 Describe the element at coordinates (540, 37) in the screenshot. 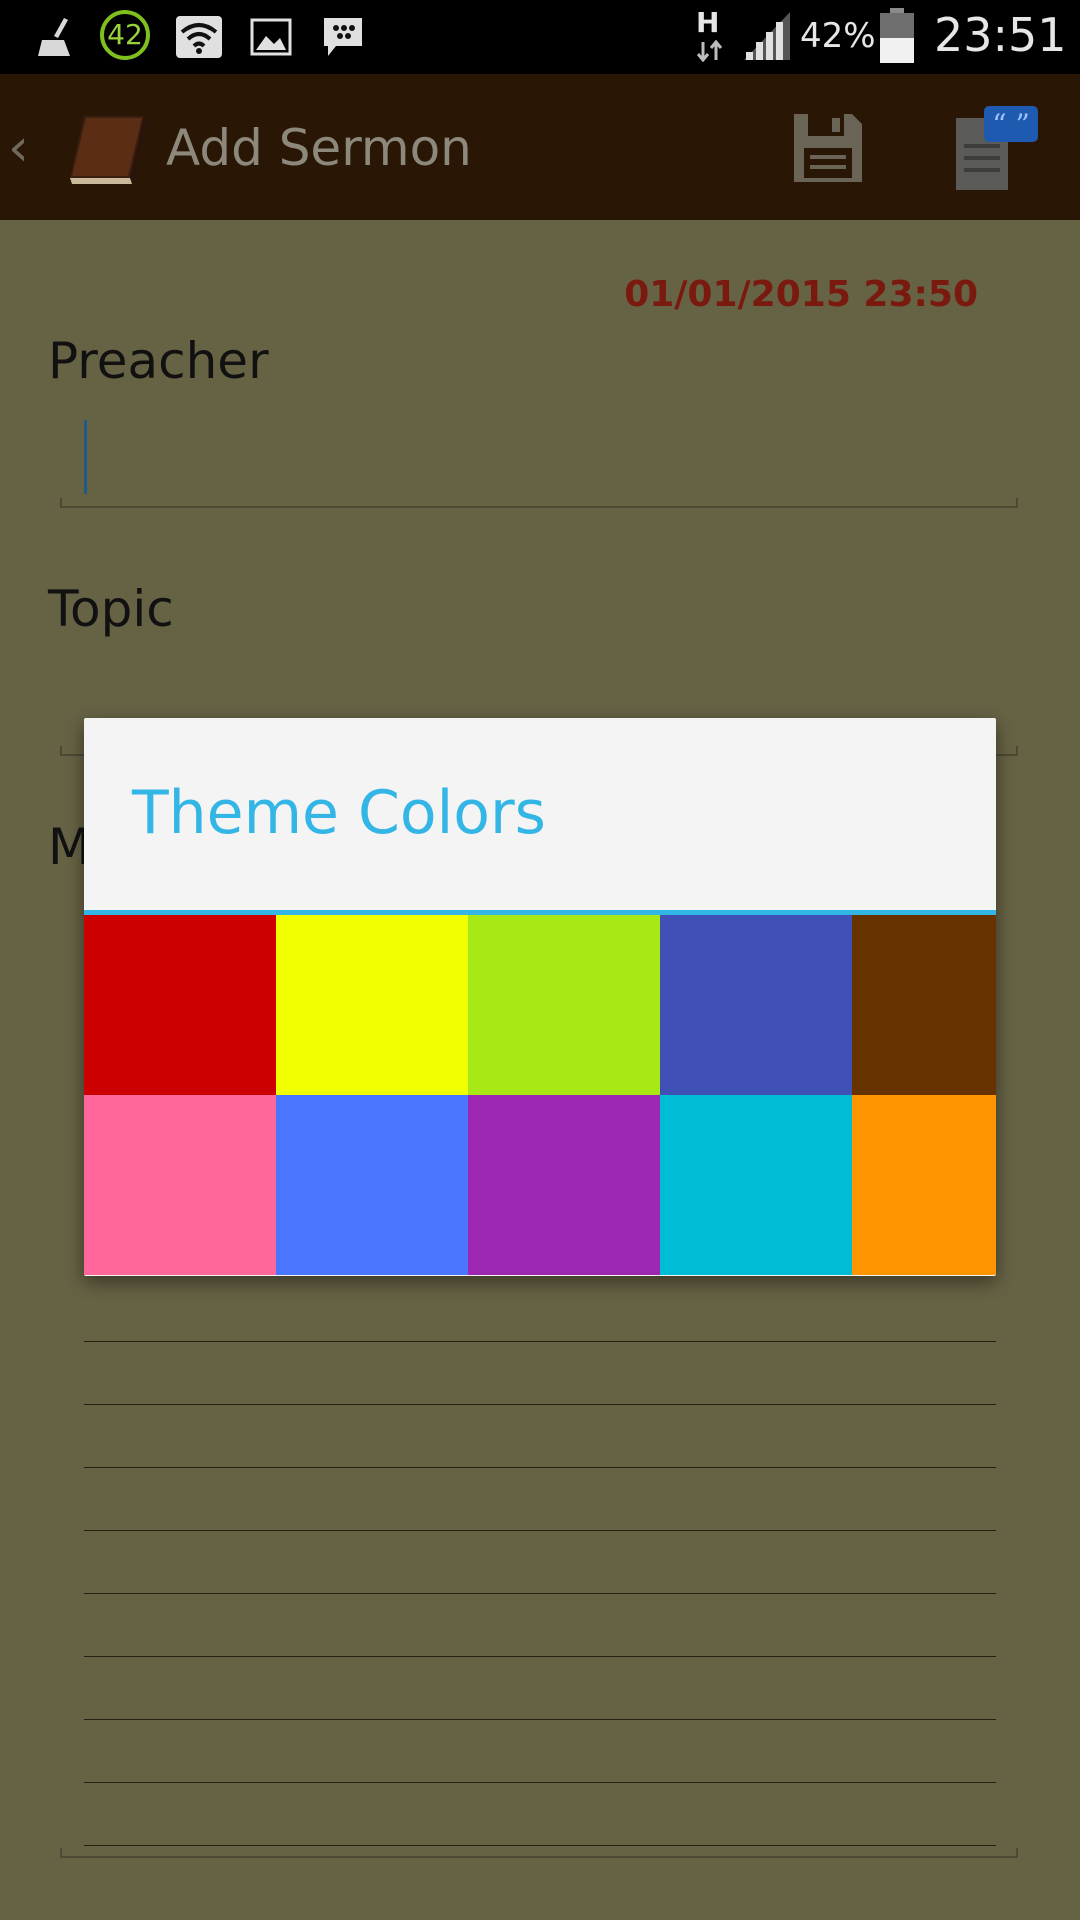

I see `status-bar: 42 H 42% 23:51` at that location.